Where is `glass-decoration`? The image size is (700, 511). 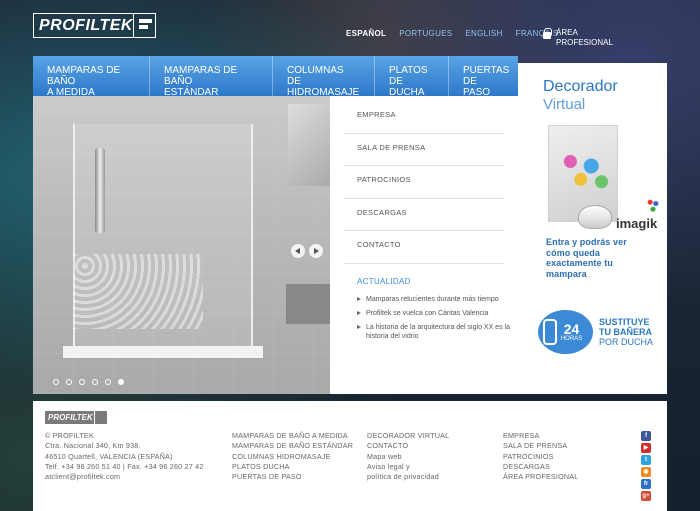 glass-decoration is located at coordinates (138, 291).